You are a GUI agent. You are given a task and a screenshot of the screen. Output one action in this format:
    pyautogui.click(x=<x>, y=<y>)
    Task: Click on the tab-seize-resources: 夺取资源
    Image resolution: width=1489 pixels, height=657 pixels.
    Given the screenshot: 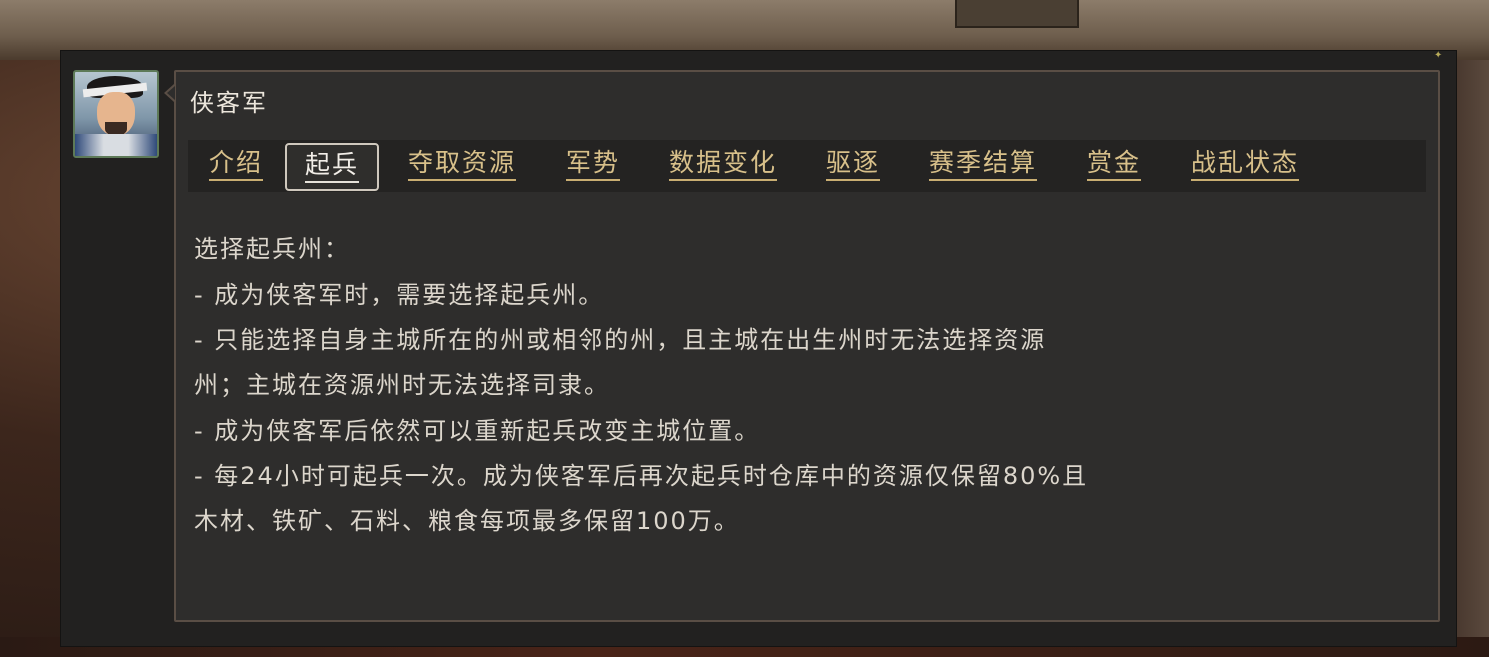 What is the action you would take?
    pyautogui.click(x=462, y=167)
    